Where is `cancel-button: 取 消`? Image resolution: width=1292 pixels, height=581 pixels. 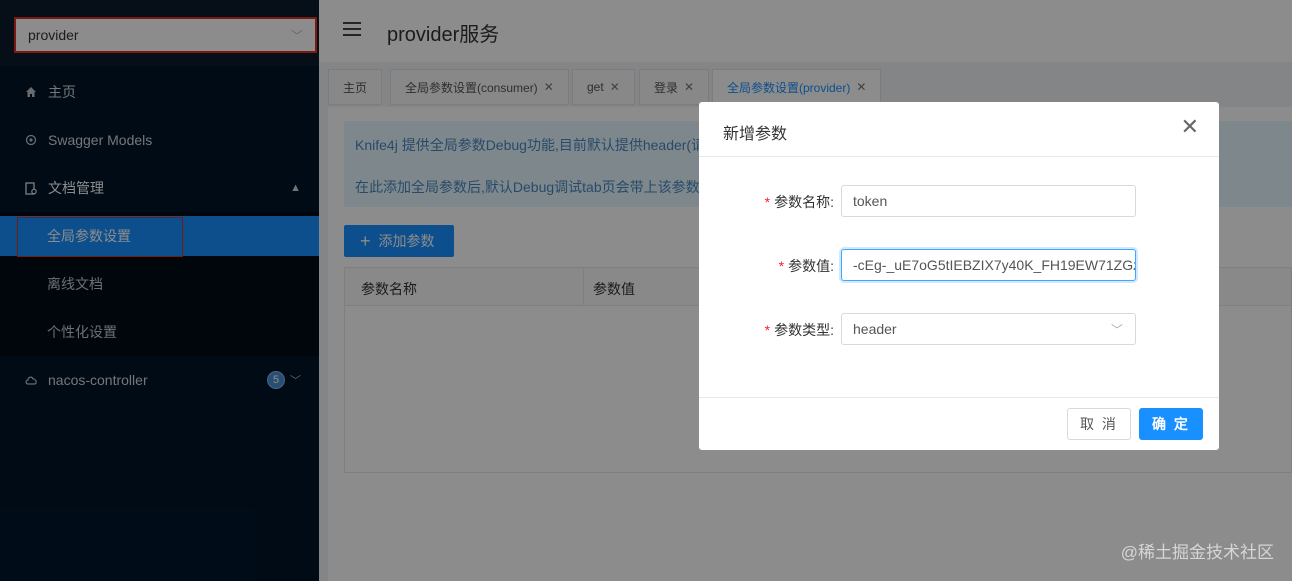
cancel-button: 取 消 is located at coordinates (1099, 424).